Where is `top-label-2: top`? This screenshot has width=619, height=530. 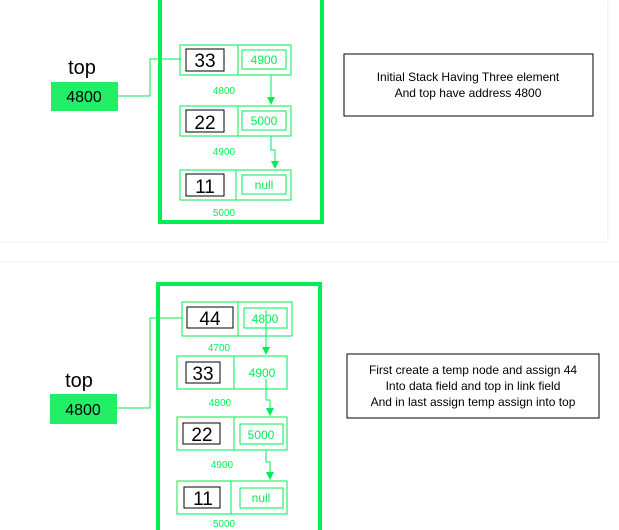 top-label-2: top is located at coordinates (79, 381).